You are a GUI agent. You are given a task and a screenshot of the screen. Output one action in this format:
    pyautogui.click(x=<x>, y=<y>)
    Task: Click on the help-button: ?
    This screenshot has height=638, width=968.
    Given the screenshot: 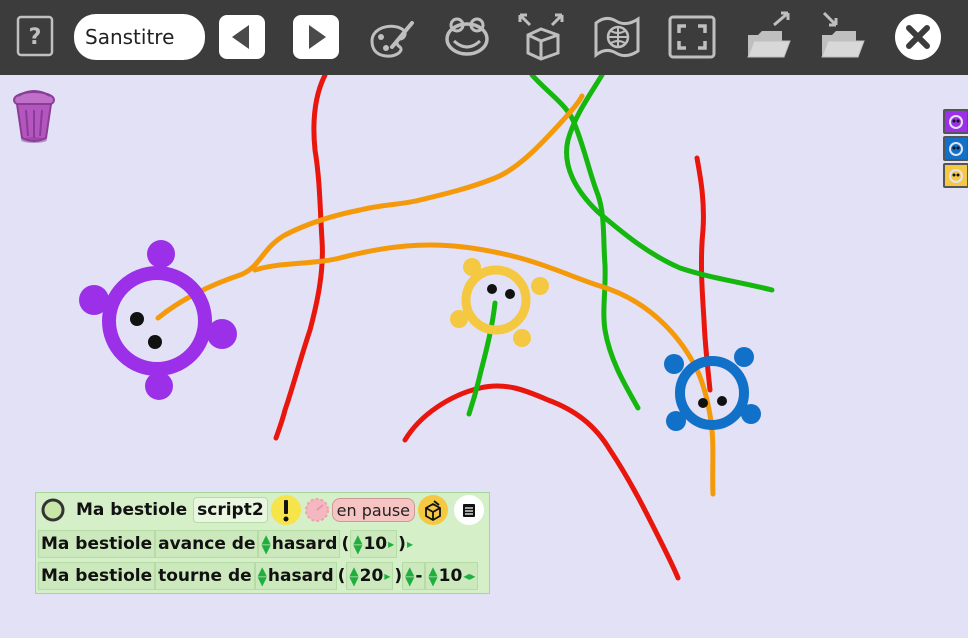 What is the action you would take?
    pyautogui.click(x=35, y=37)
    